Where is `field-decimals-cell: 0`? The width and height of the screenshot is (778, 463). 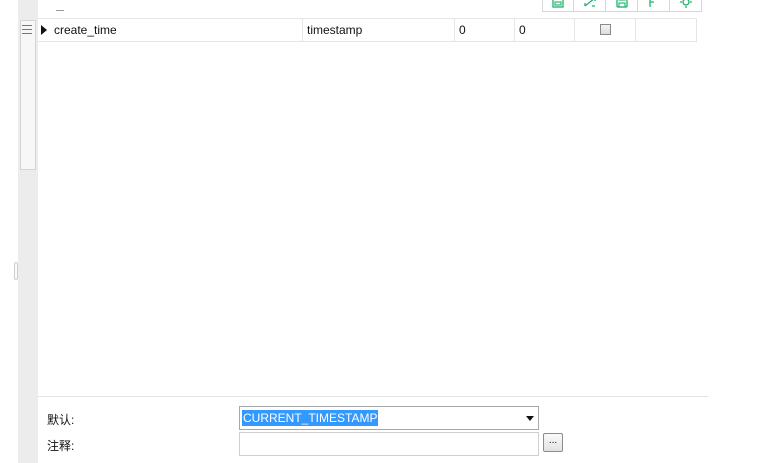 field-decimals-cell: 0 is located at coordinates (545, 30).